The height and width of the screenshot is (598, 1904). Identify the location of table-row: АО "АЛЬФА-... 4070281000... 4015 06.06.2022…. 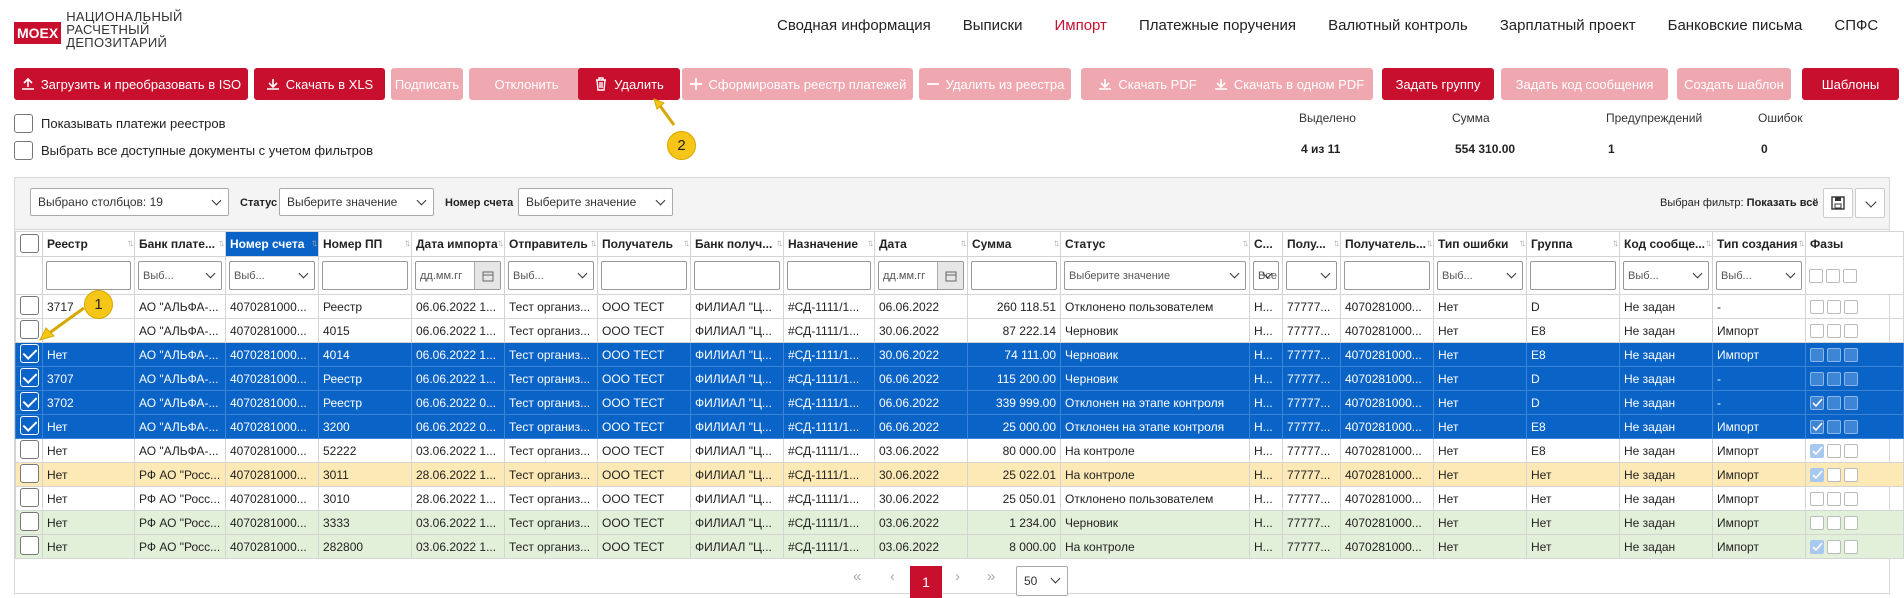
(959, 330).